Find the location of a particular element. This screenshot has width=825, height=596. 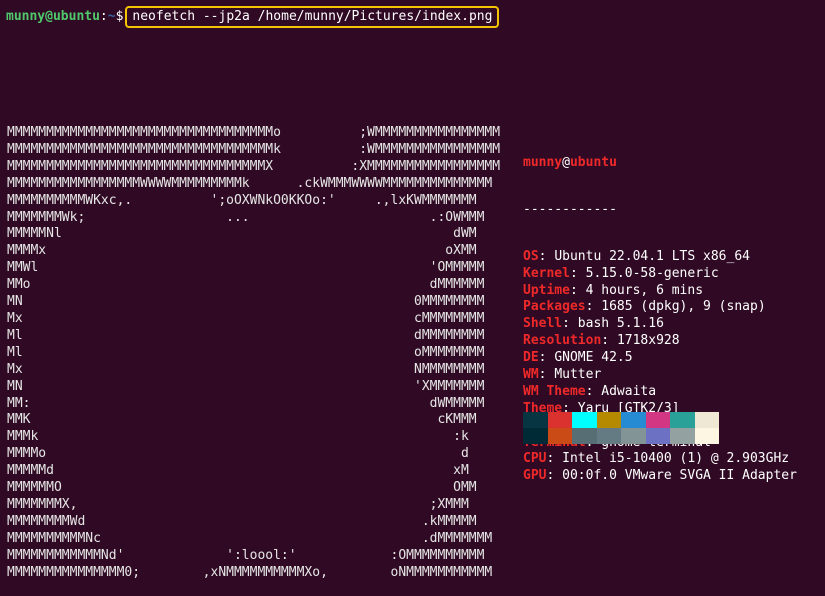

info-user: munny is located at coordinates (543, 162).